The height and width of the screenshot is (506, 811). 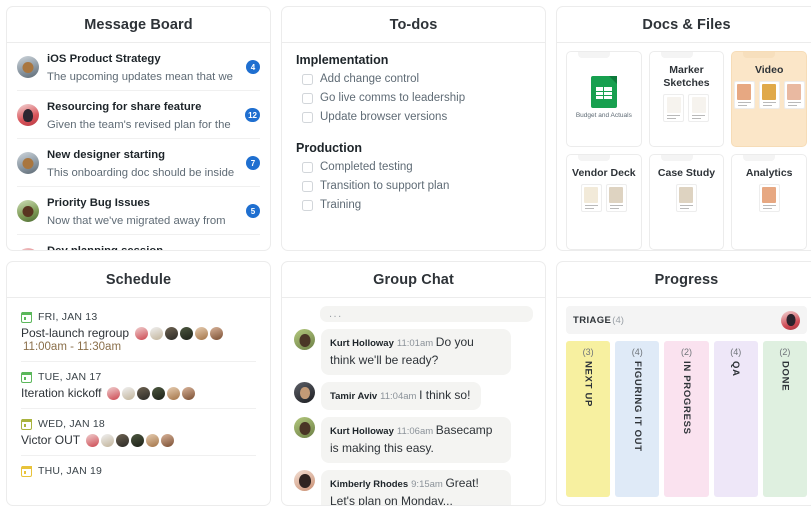 What do you see at coordinates (362, 343) in the screenshot?
I see `chat-author: Kurt Holloway` at bounding box center [362, 343].